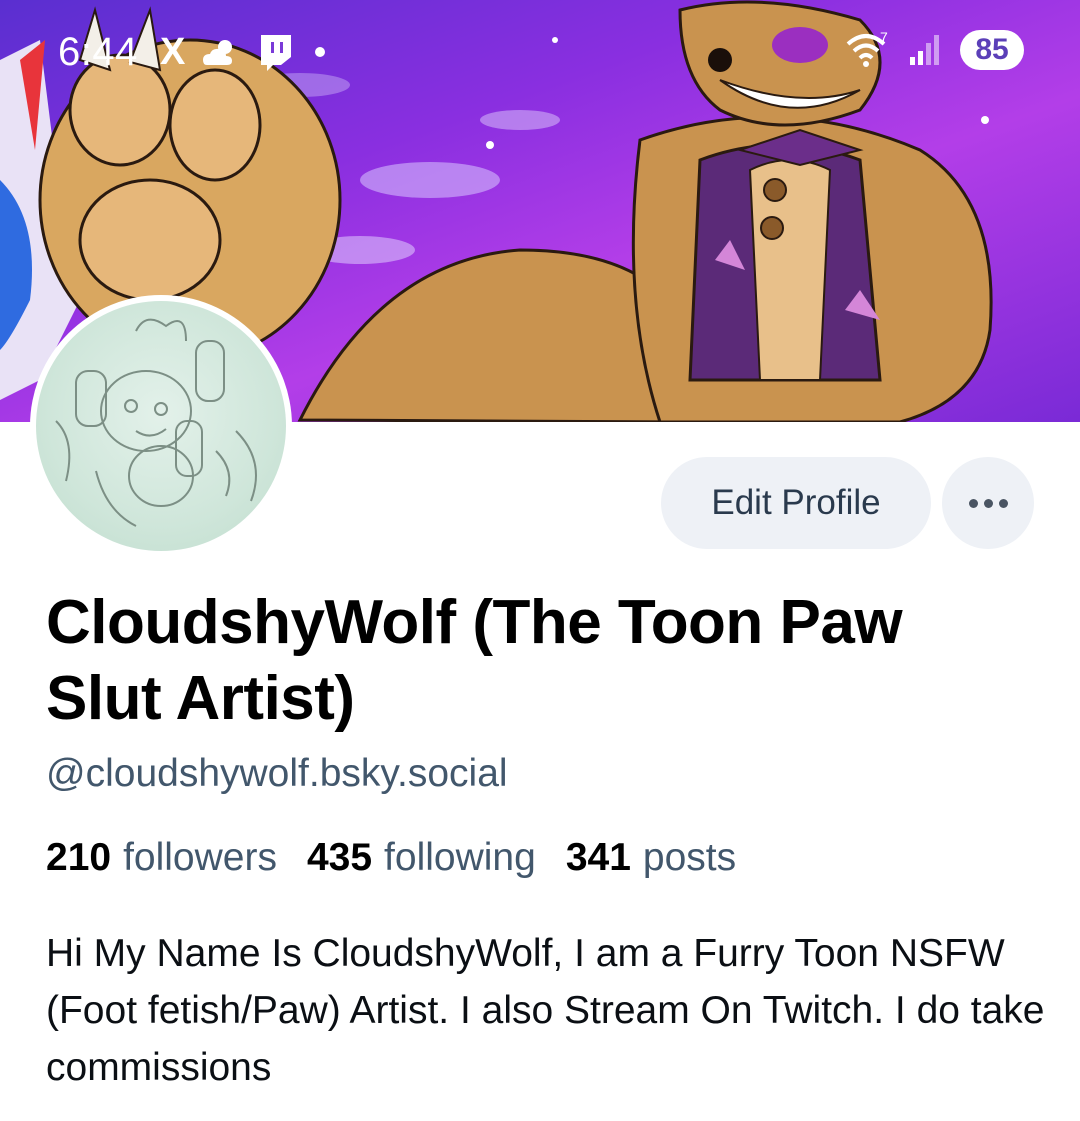 This screenshot has width=1080, height=1121. I want to click on profile-stats: 210 followers 435 following 341 posts, so click(406, 858).